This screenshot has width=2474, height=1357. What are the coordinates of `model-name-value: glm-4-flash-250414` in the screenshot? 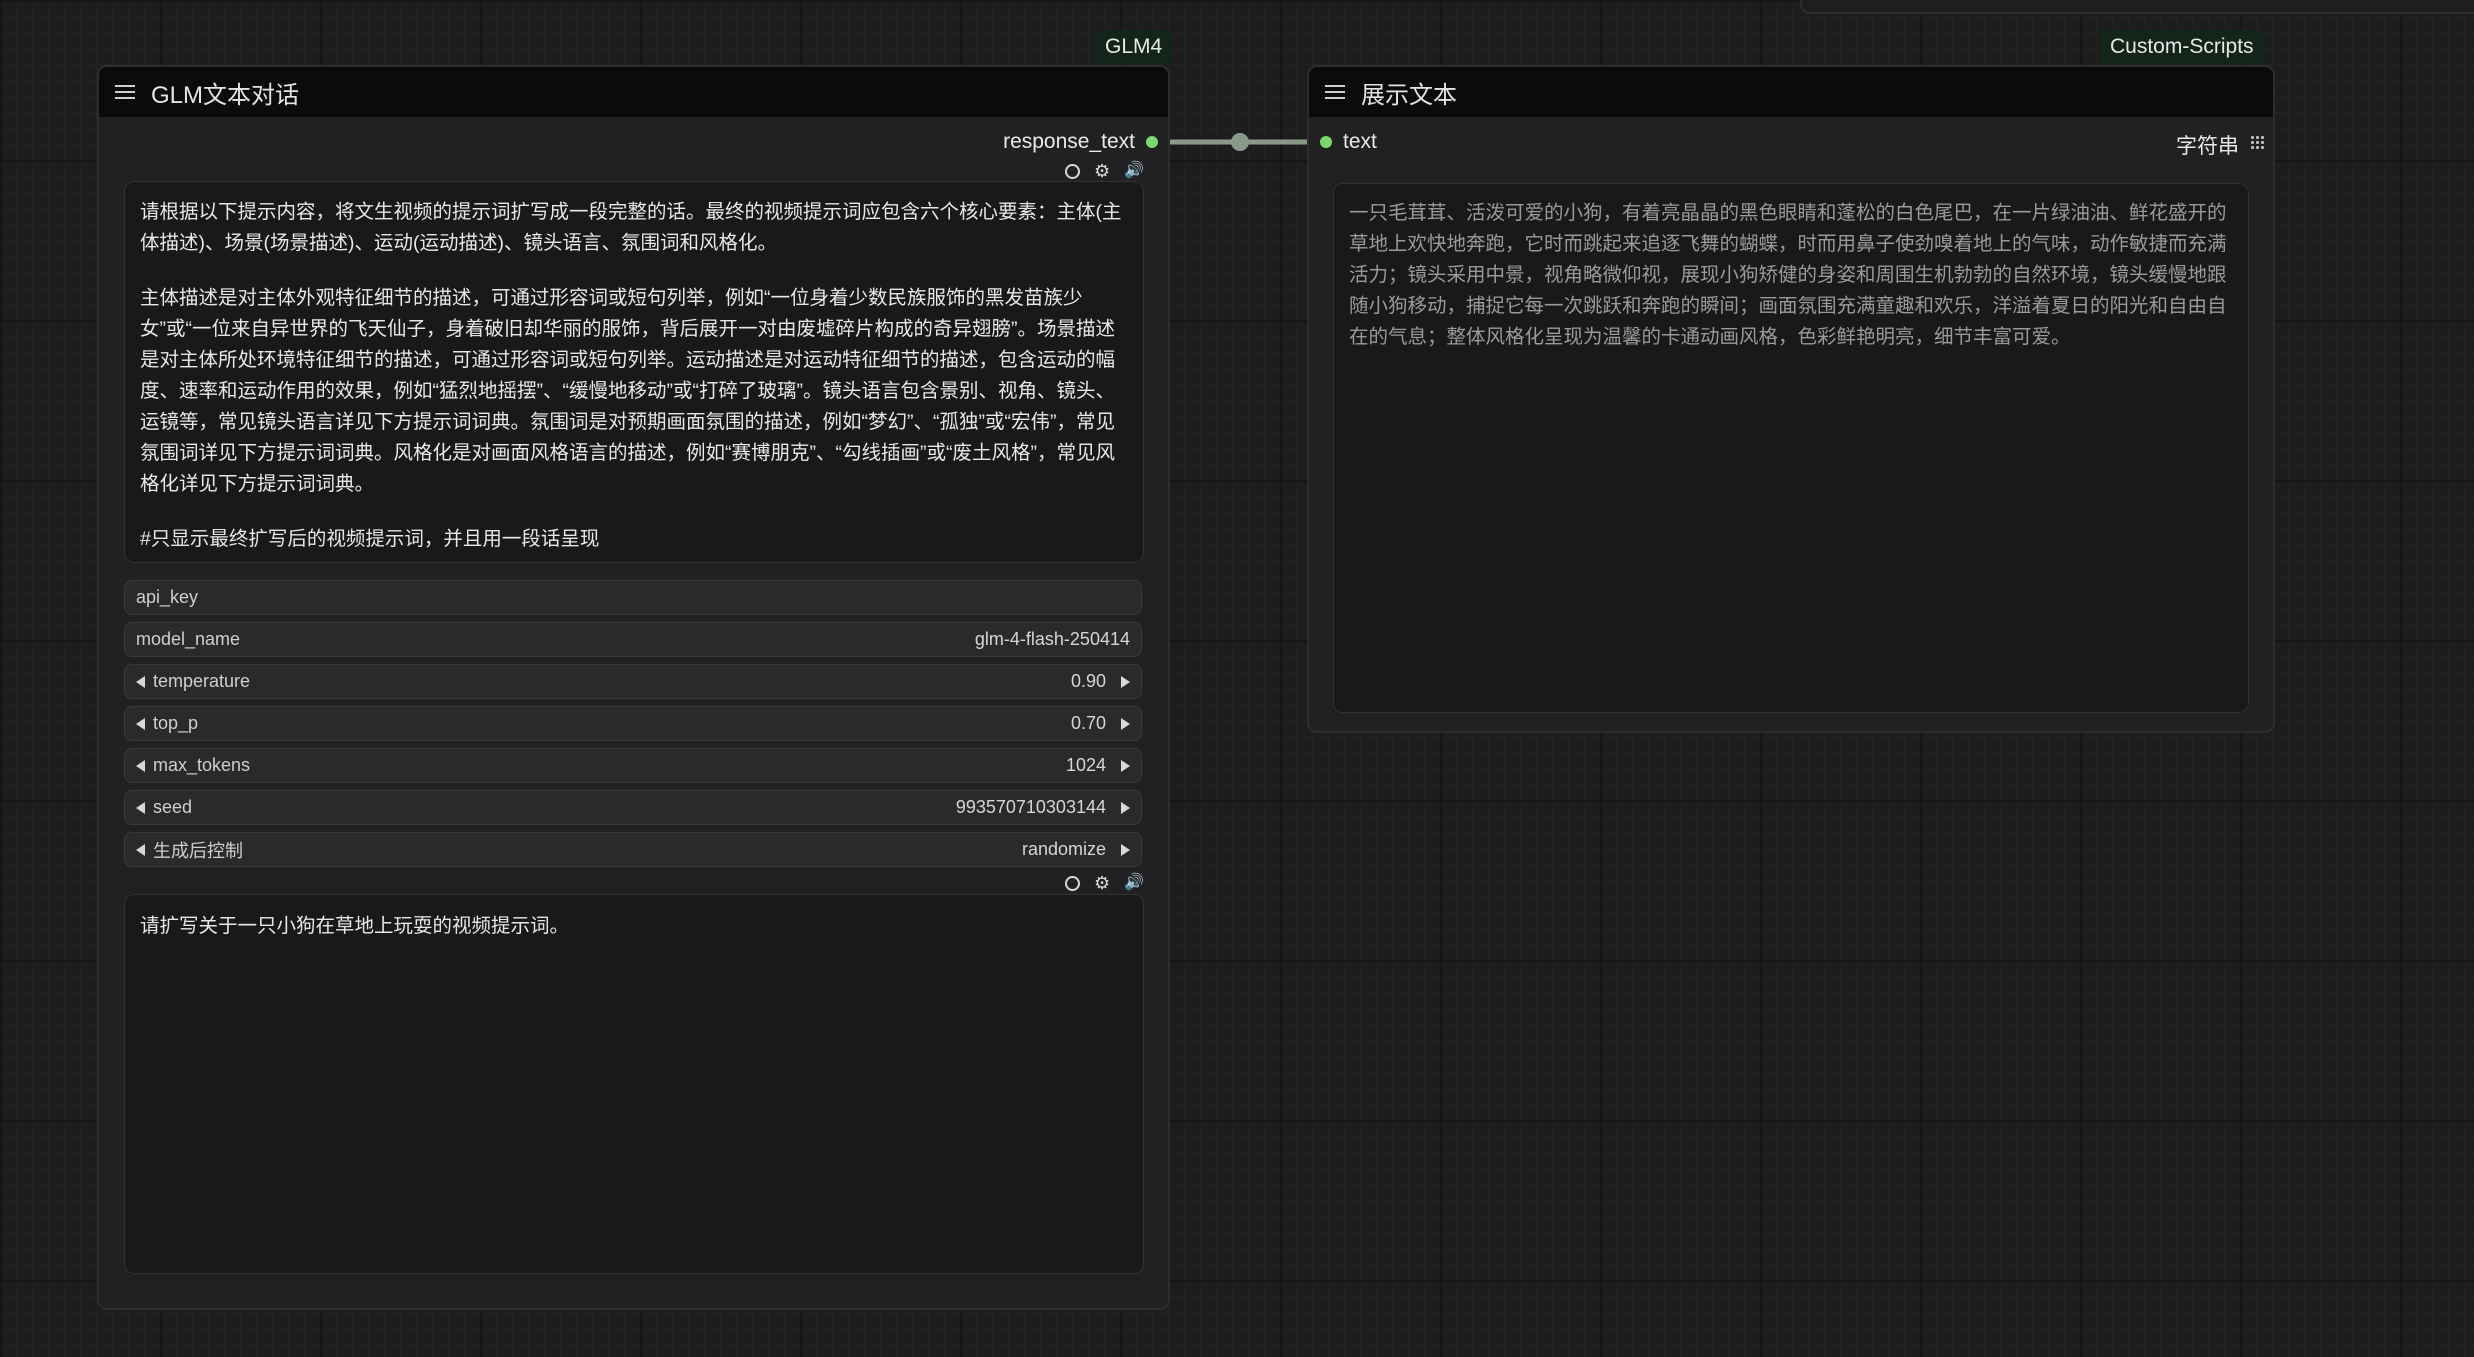 It's located at (1052, 639).